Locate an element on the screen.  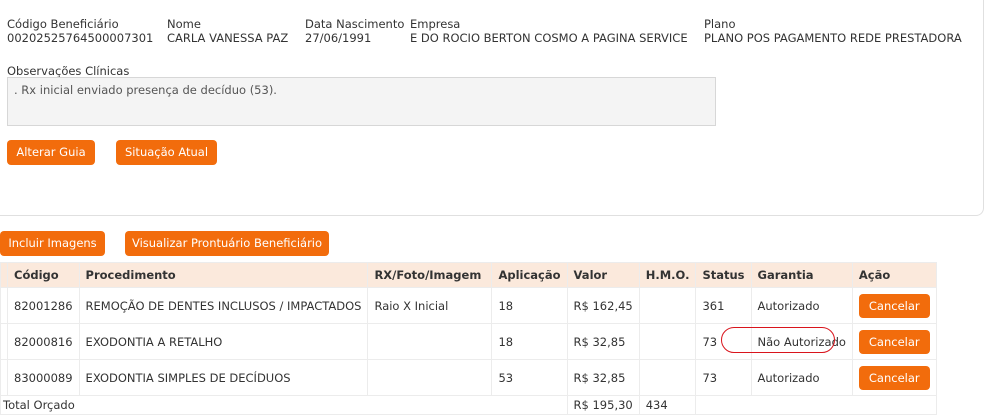
cell-garantia: Não Autorizado is located at coordinates (801, 341).